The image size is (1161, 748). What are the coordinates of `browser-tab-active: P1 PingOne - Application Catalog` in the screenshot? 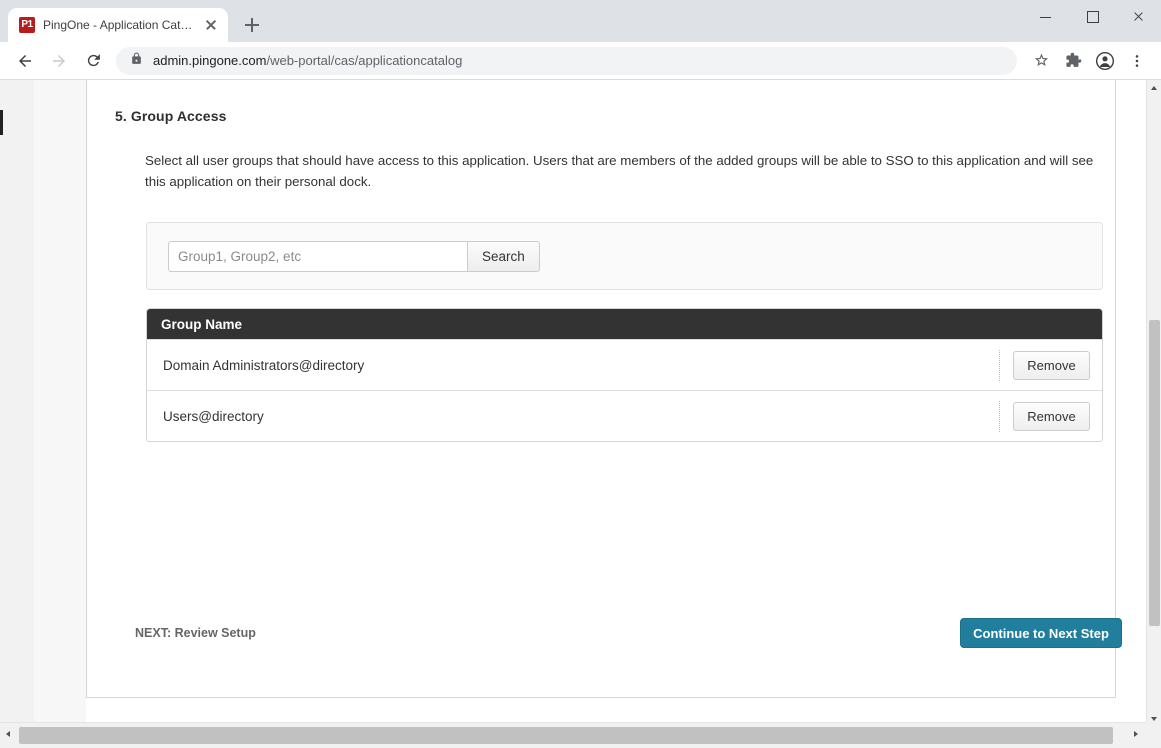 It's located at (118, 25).